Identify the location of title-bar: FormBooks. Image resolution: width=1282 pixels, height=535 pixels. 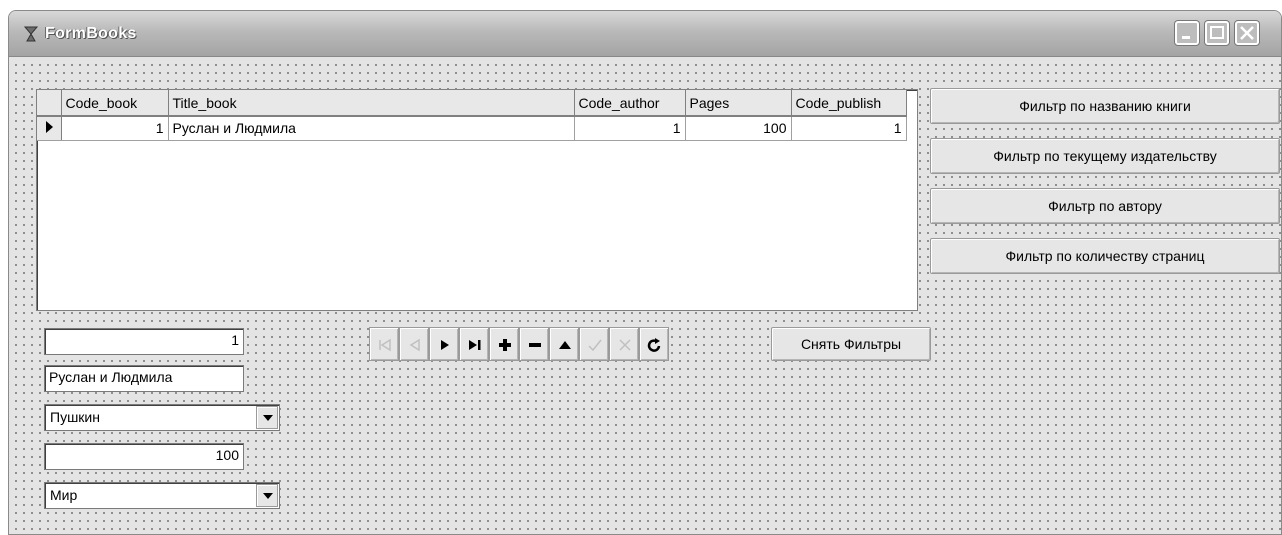
(645, 34).